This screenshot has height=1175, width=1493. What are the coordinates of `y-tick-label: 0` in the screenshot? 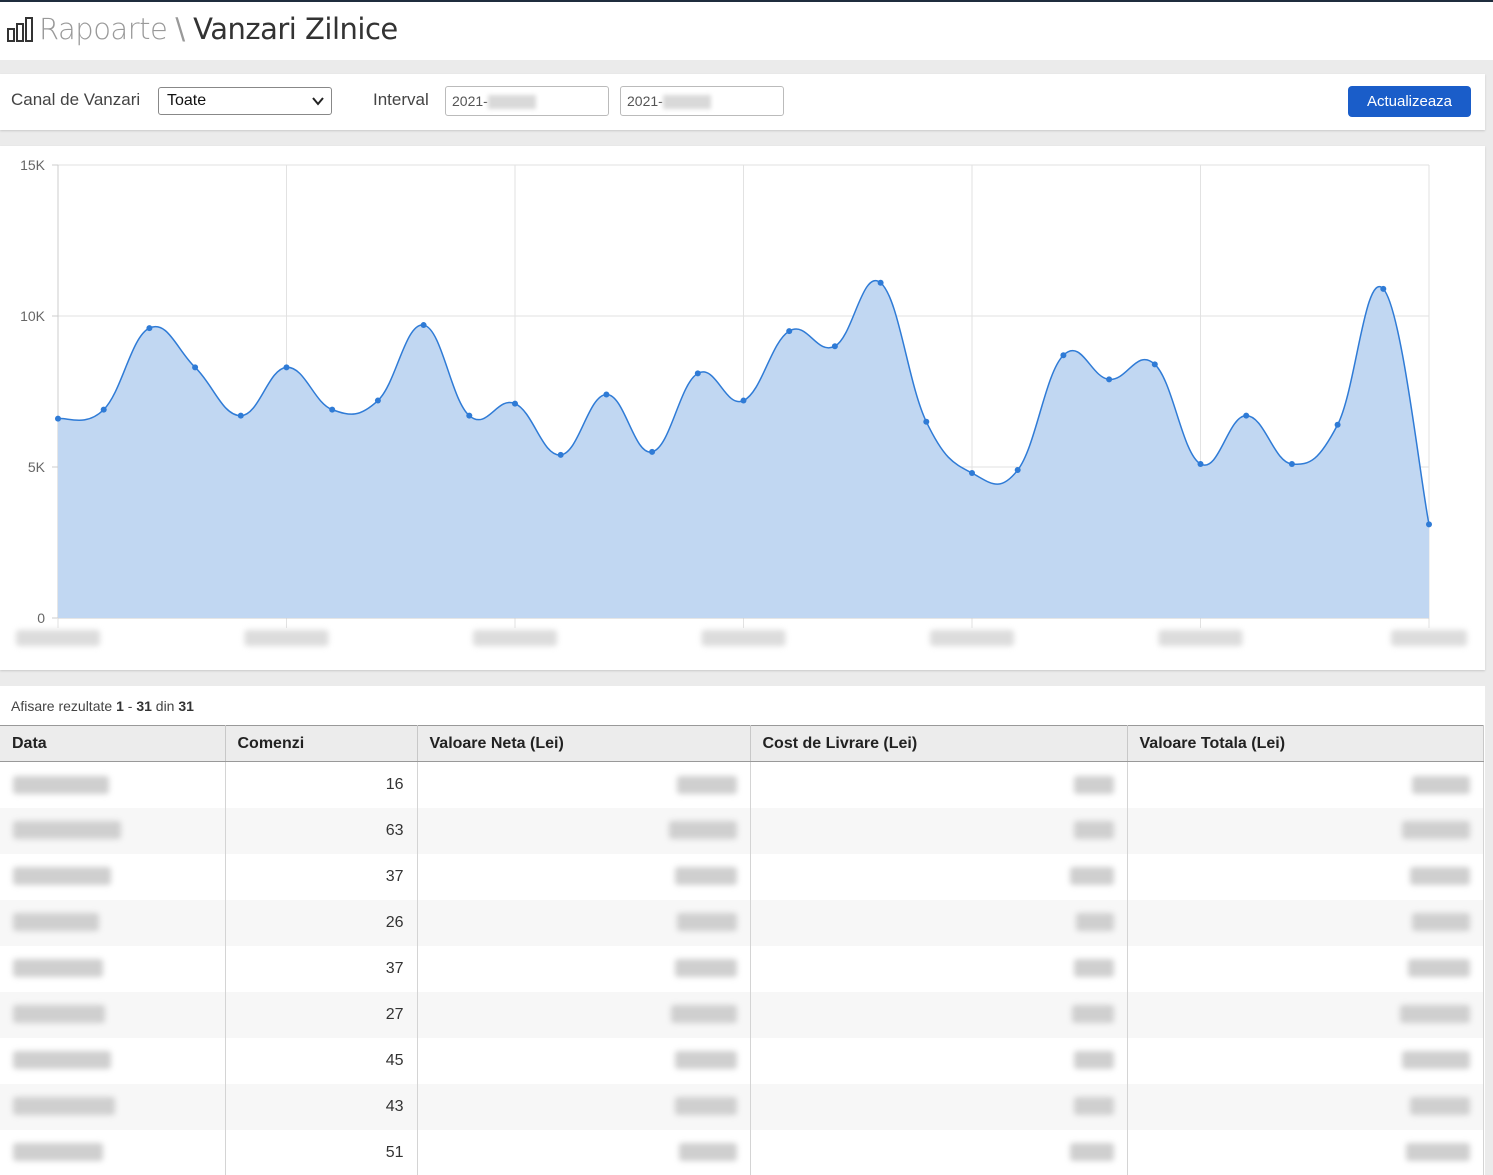 It's located at (41, 618).